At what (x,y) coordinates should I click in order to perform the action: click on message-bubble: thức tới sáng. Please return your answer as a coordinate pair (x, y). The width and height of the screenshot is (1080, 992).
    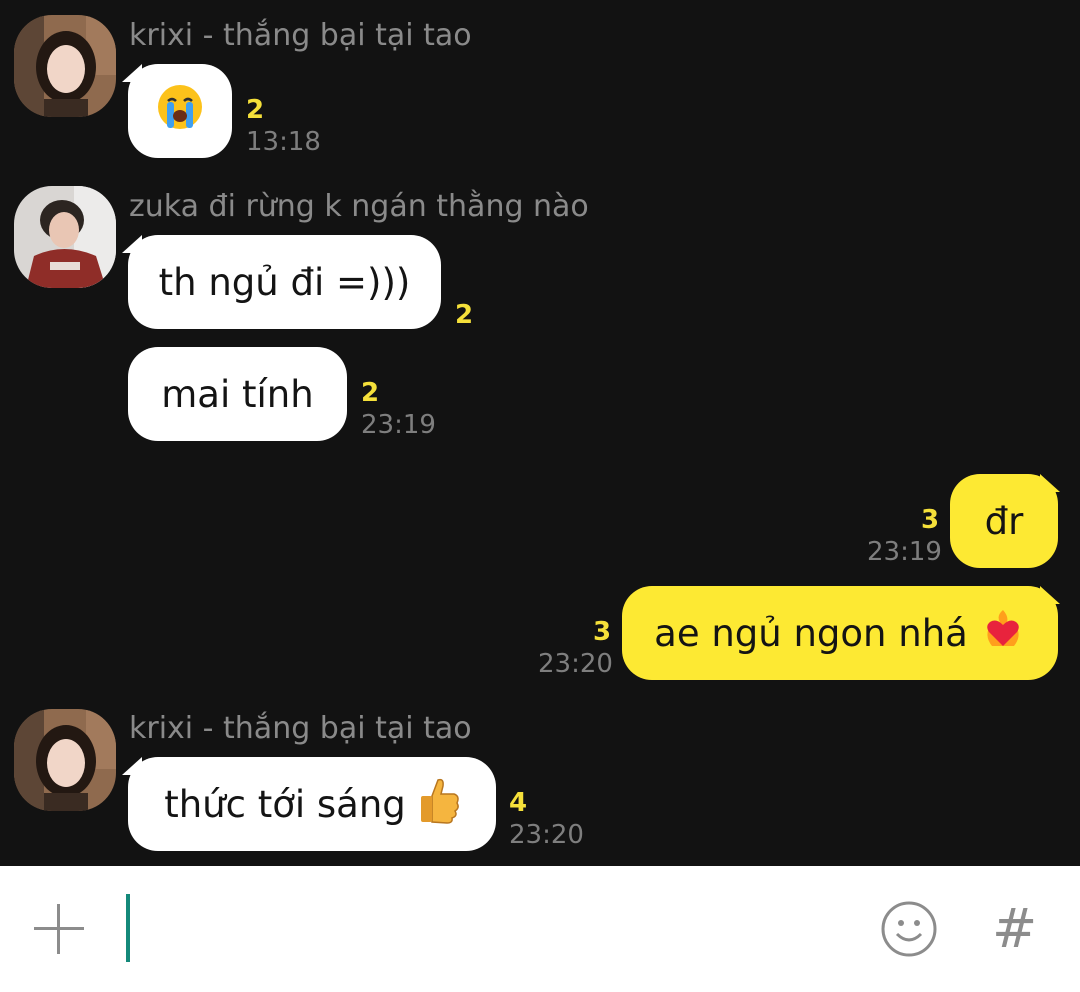
    Looking at the image, I should click on (312, 804).